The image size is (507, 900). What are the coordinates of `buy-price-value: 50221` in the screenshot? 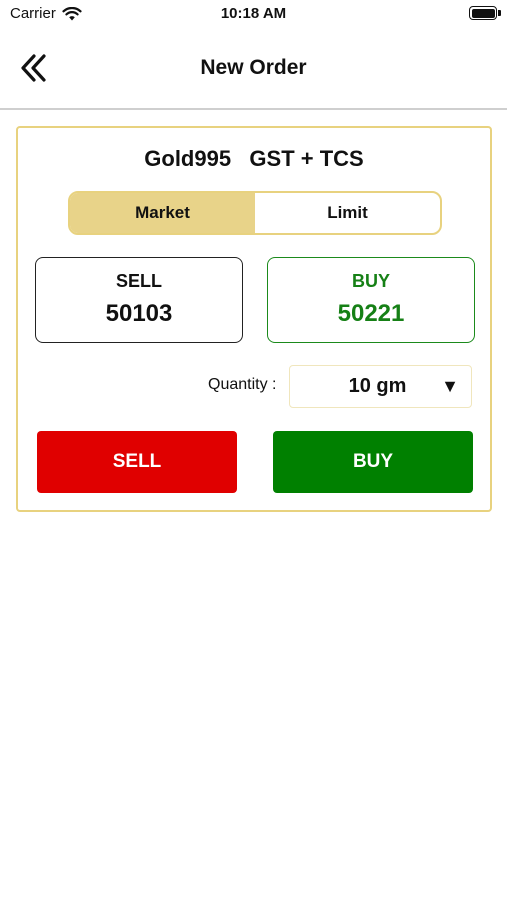 It's located at (371, 313).